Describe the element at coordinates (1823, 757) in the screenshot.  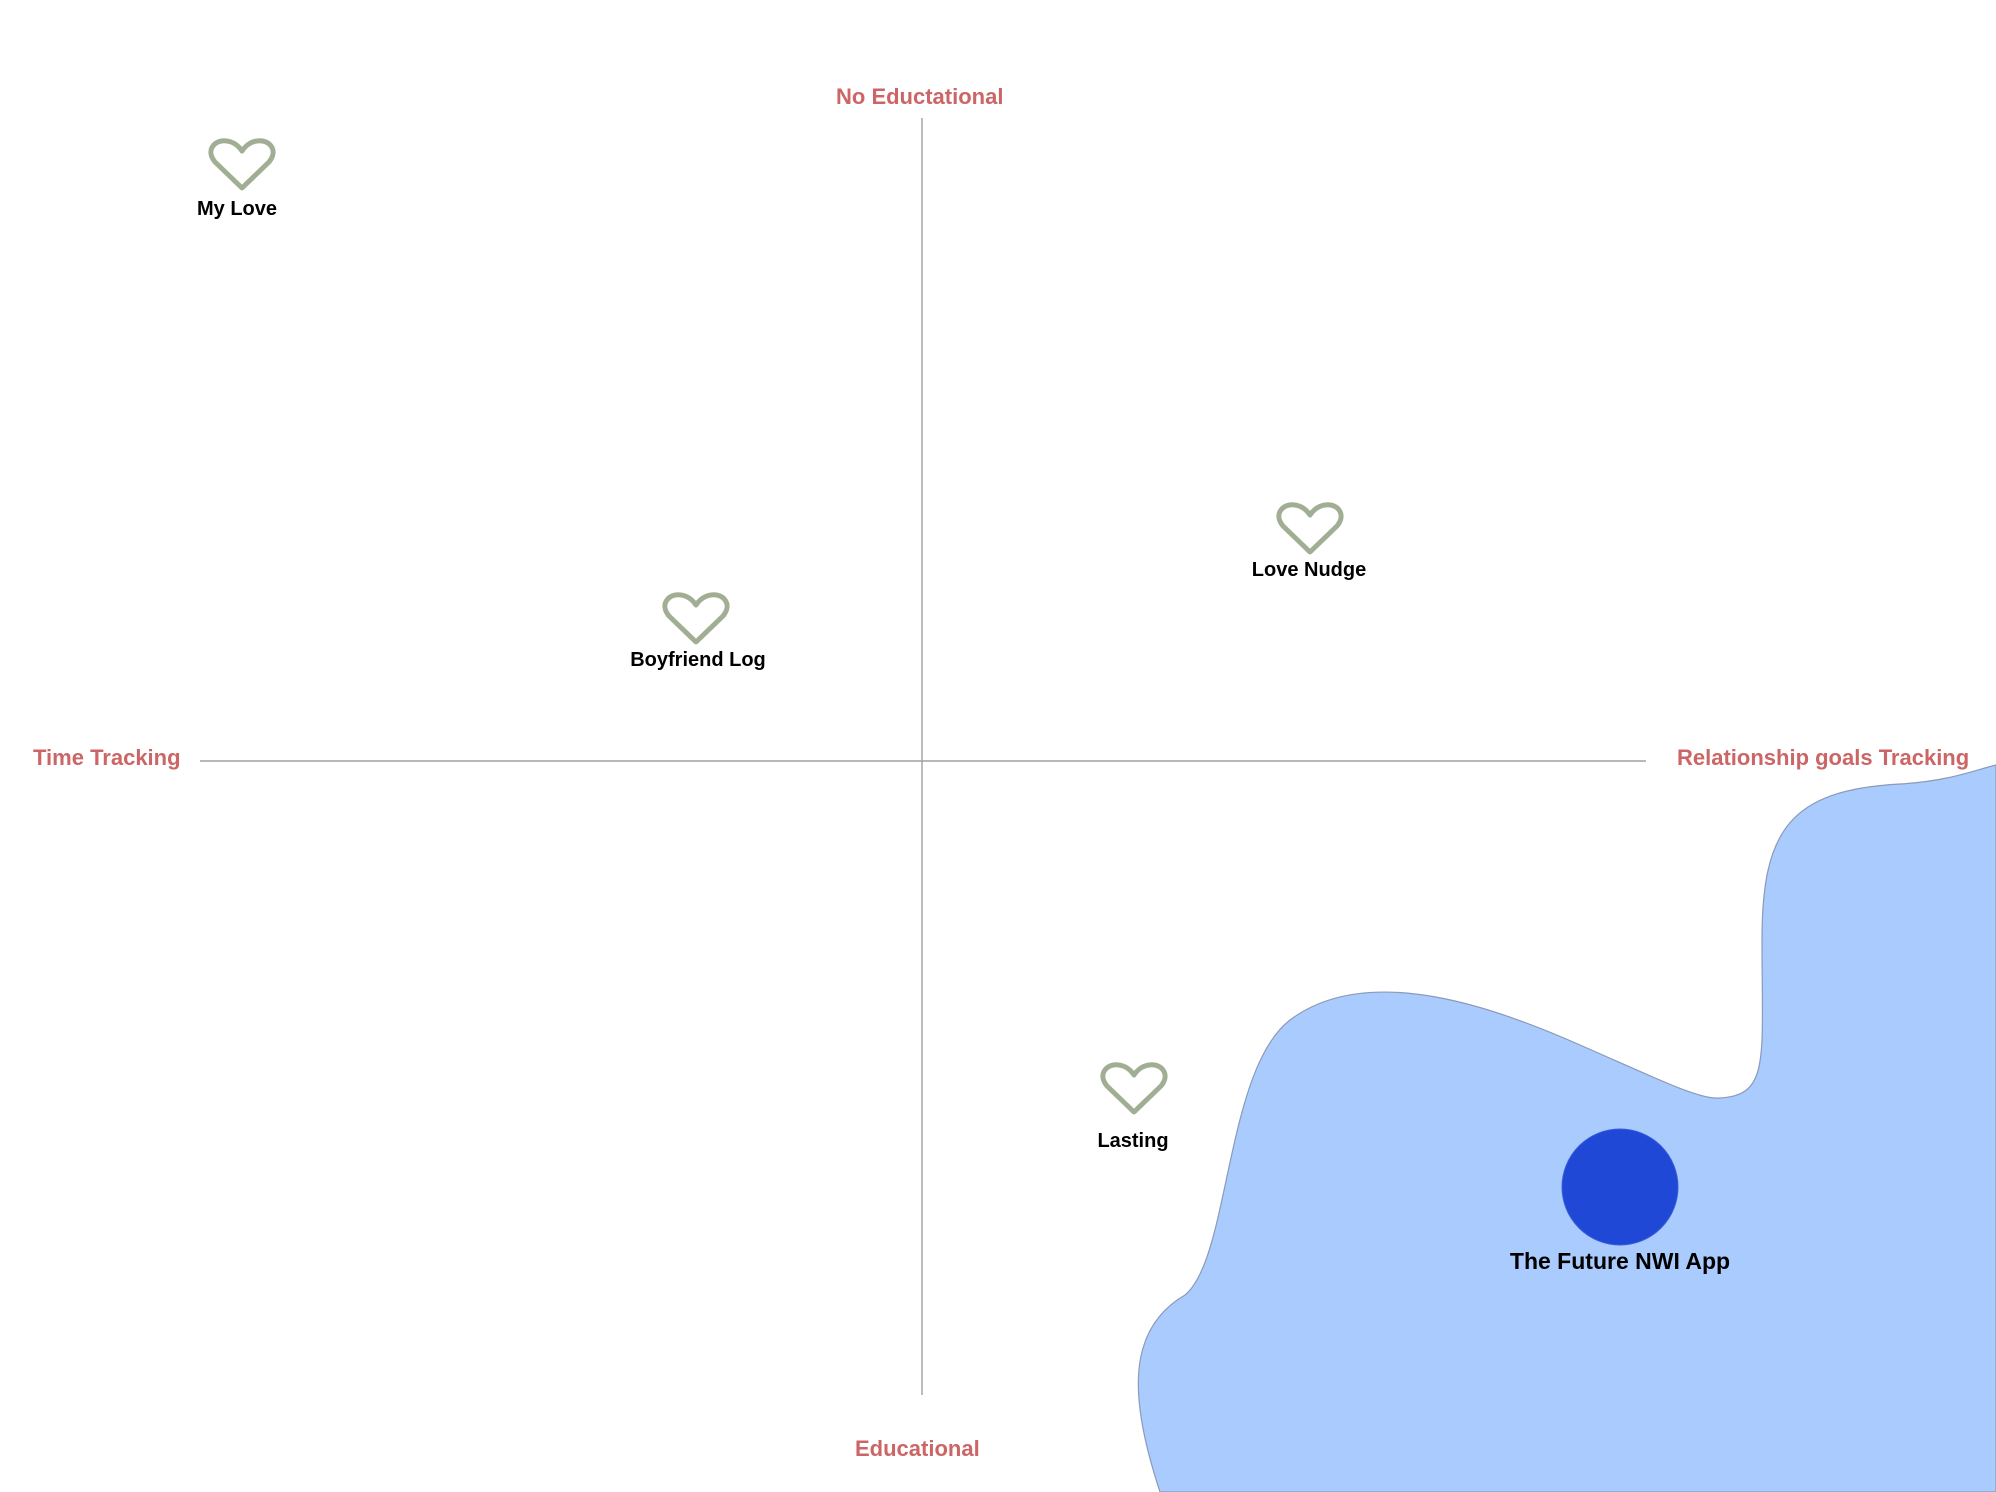
I see `axis-label-right: Relationship goals Tracking` at that location.